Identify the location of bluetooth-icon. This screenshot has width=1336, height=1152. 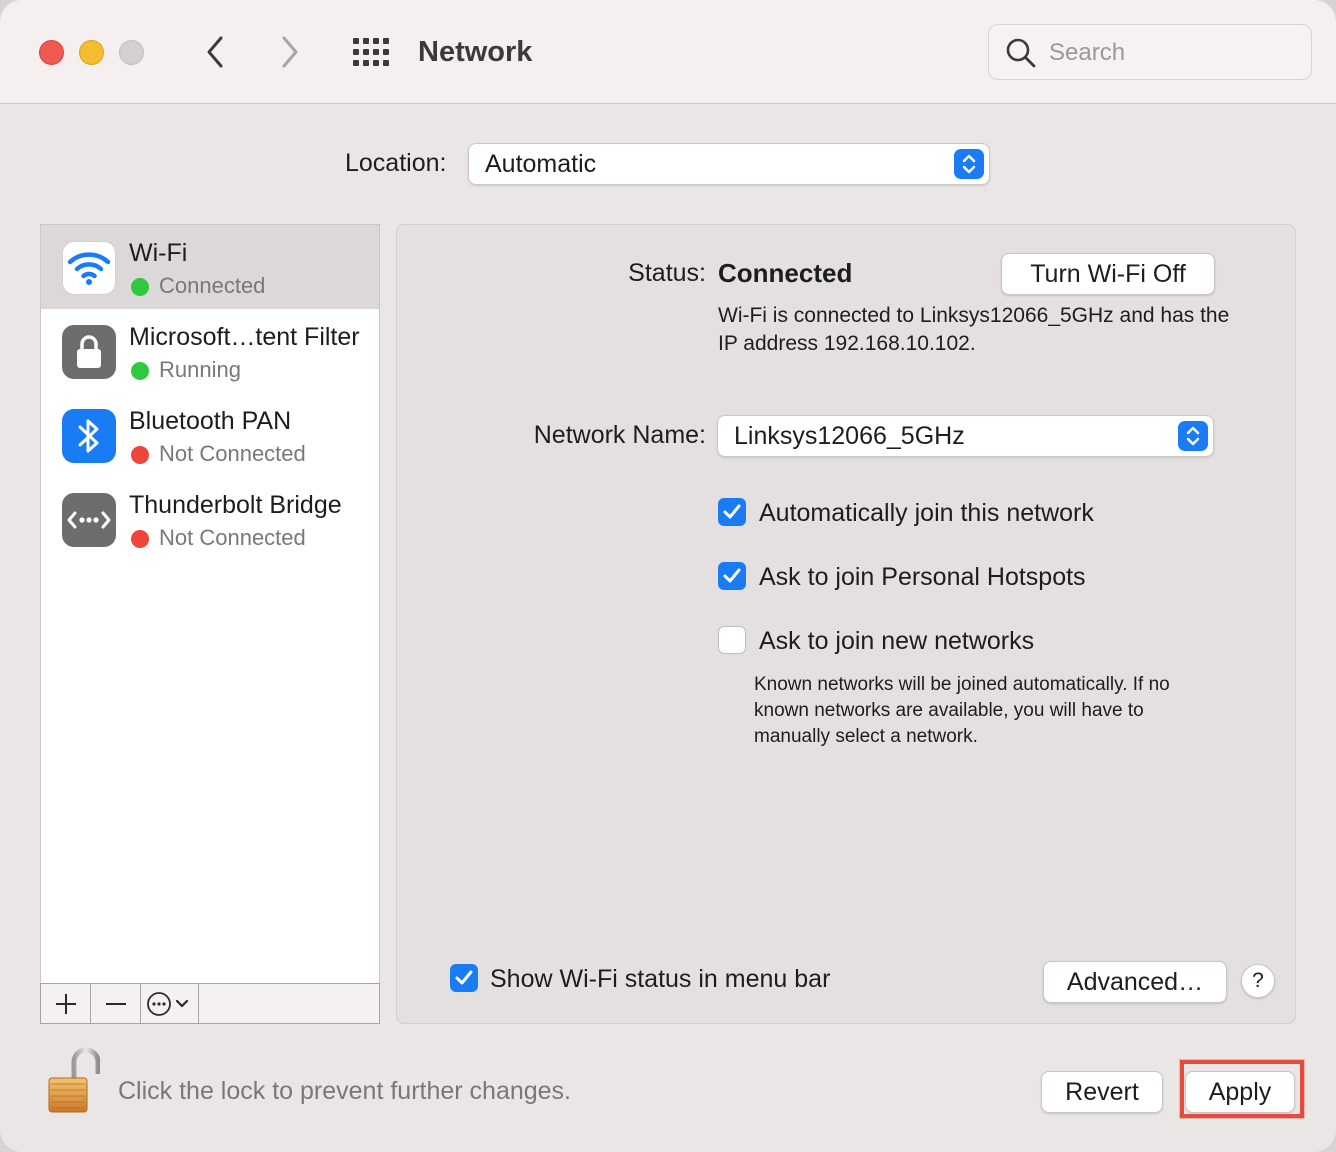
(89, 436).